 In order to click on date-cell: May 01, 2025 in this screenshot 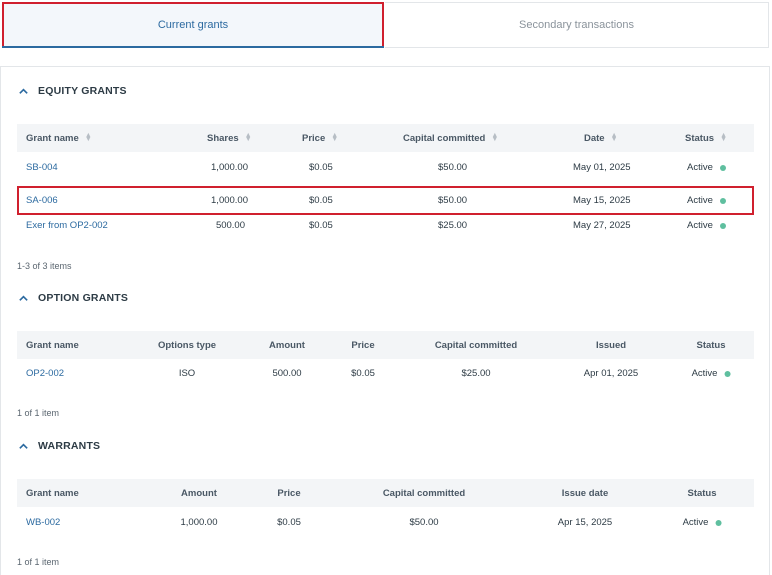, I will do `click(602, 167)`.